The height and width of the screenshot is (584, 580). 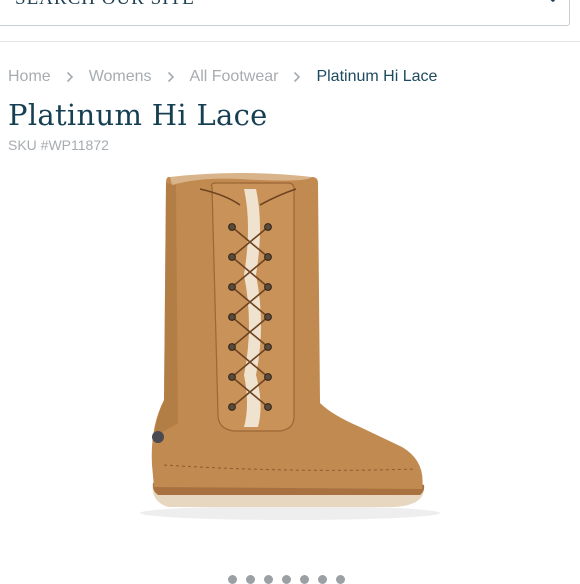 I want to click on search-icon, so click(x=539, y=1).